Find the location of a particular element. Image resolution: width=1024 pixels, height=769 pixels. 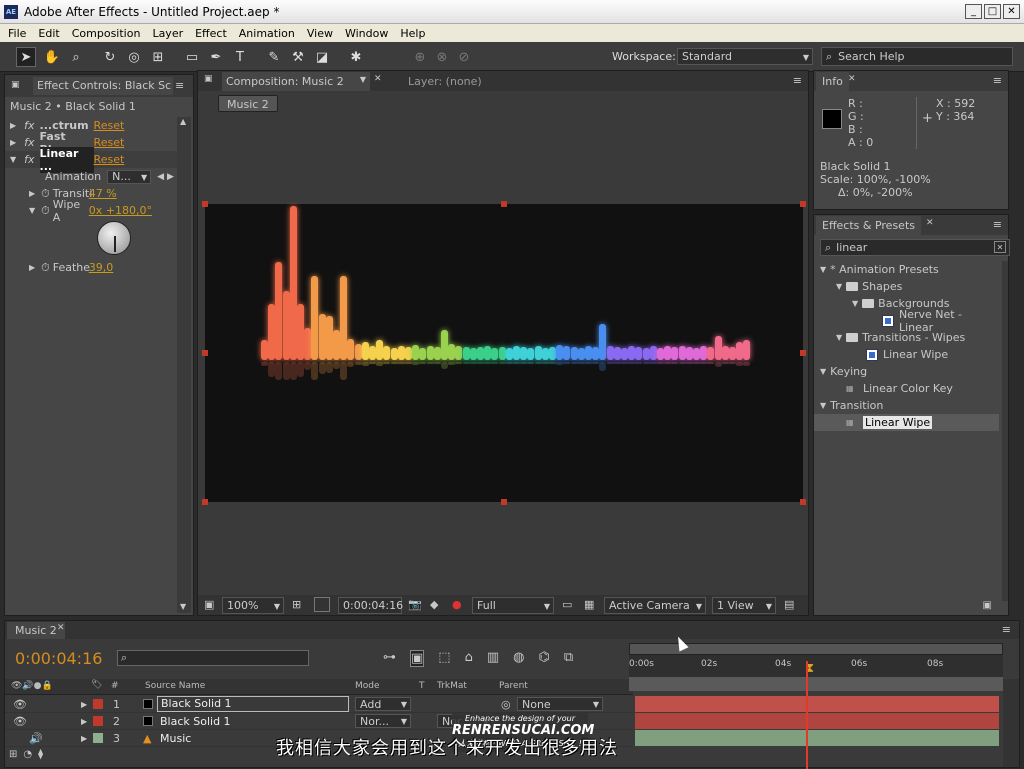

blend-mode-dropdown: Add ▼ is located at coordinates (383, 704).